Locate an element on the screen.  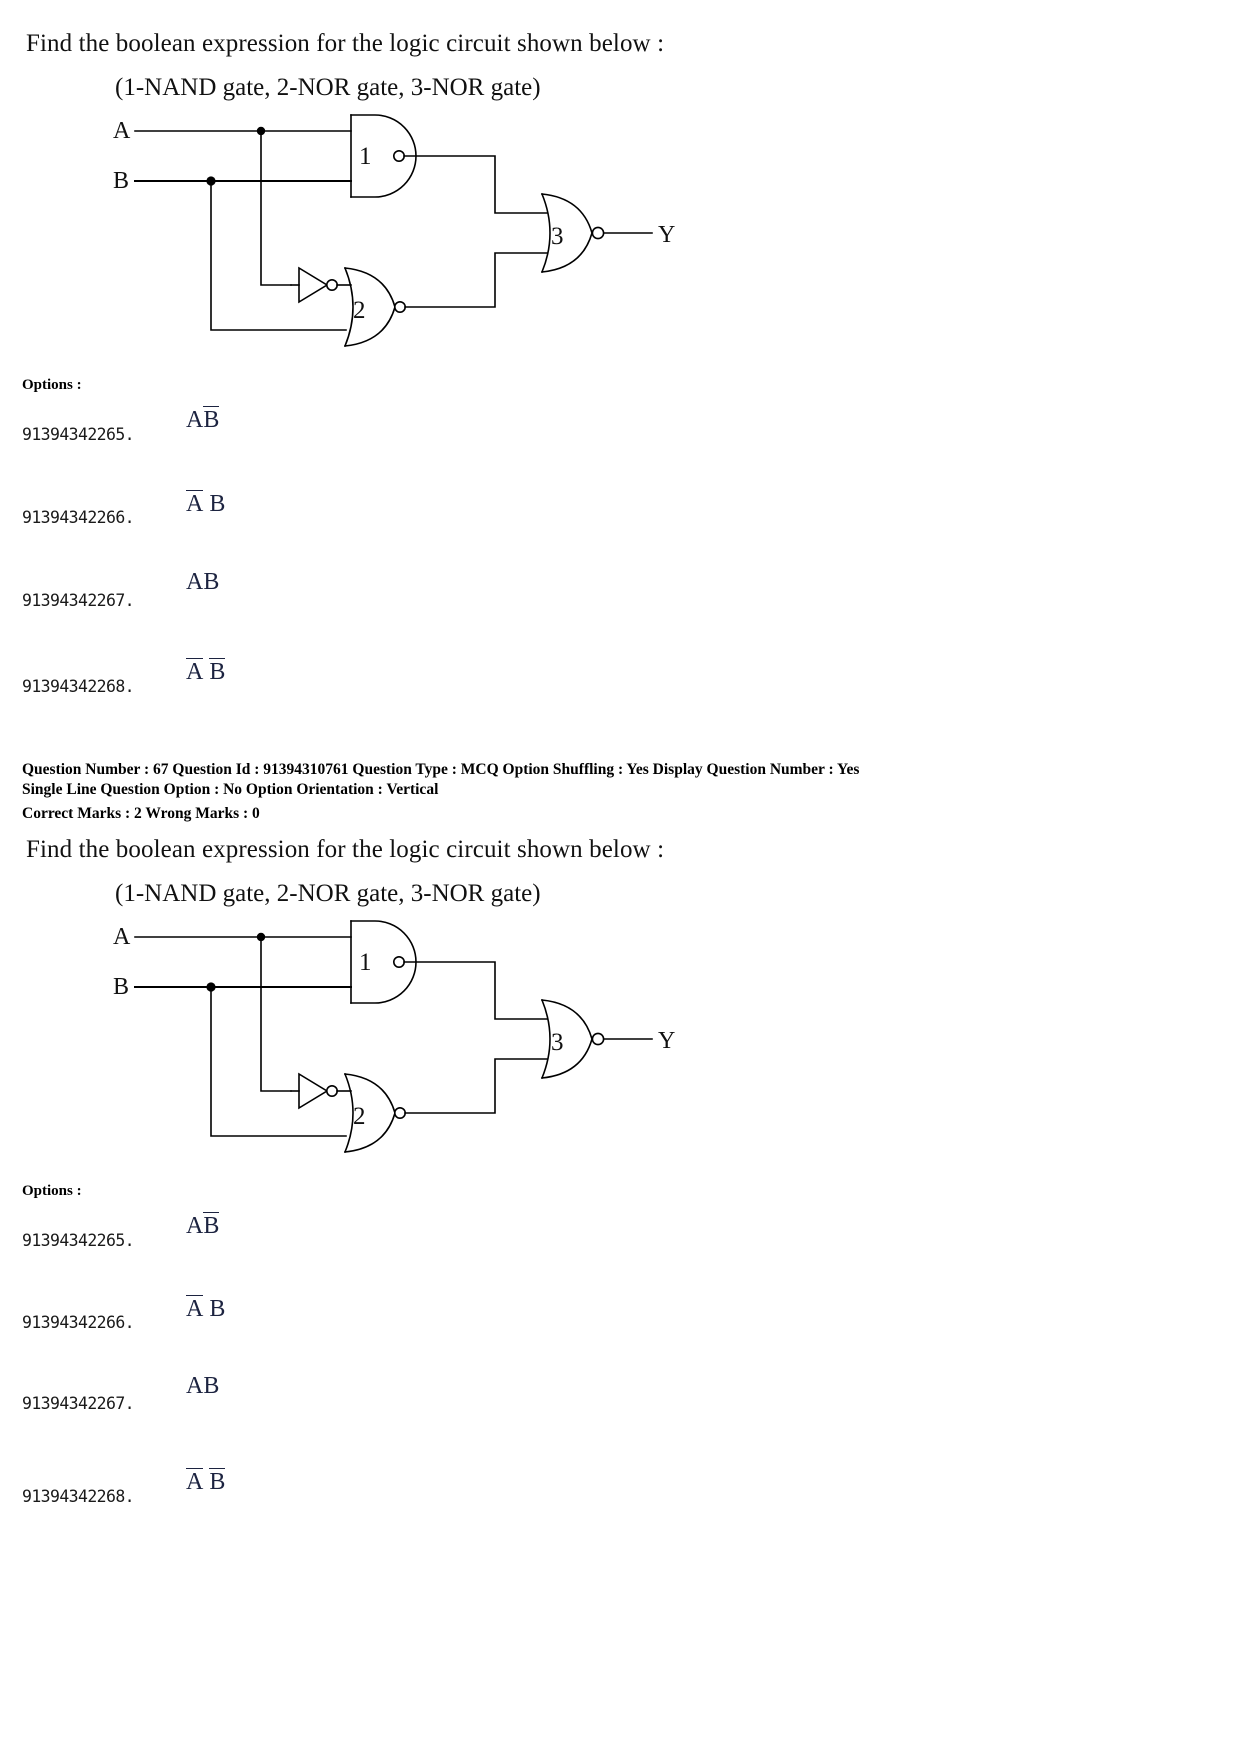
logic-circuit-diagram-2: A B 1 2 3 Y is located at coordinates (405, 1043).